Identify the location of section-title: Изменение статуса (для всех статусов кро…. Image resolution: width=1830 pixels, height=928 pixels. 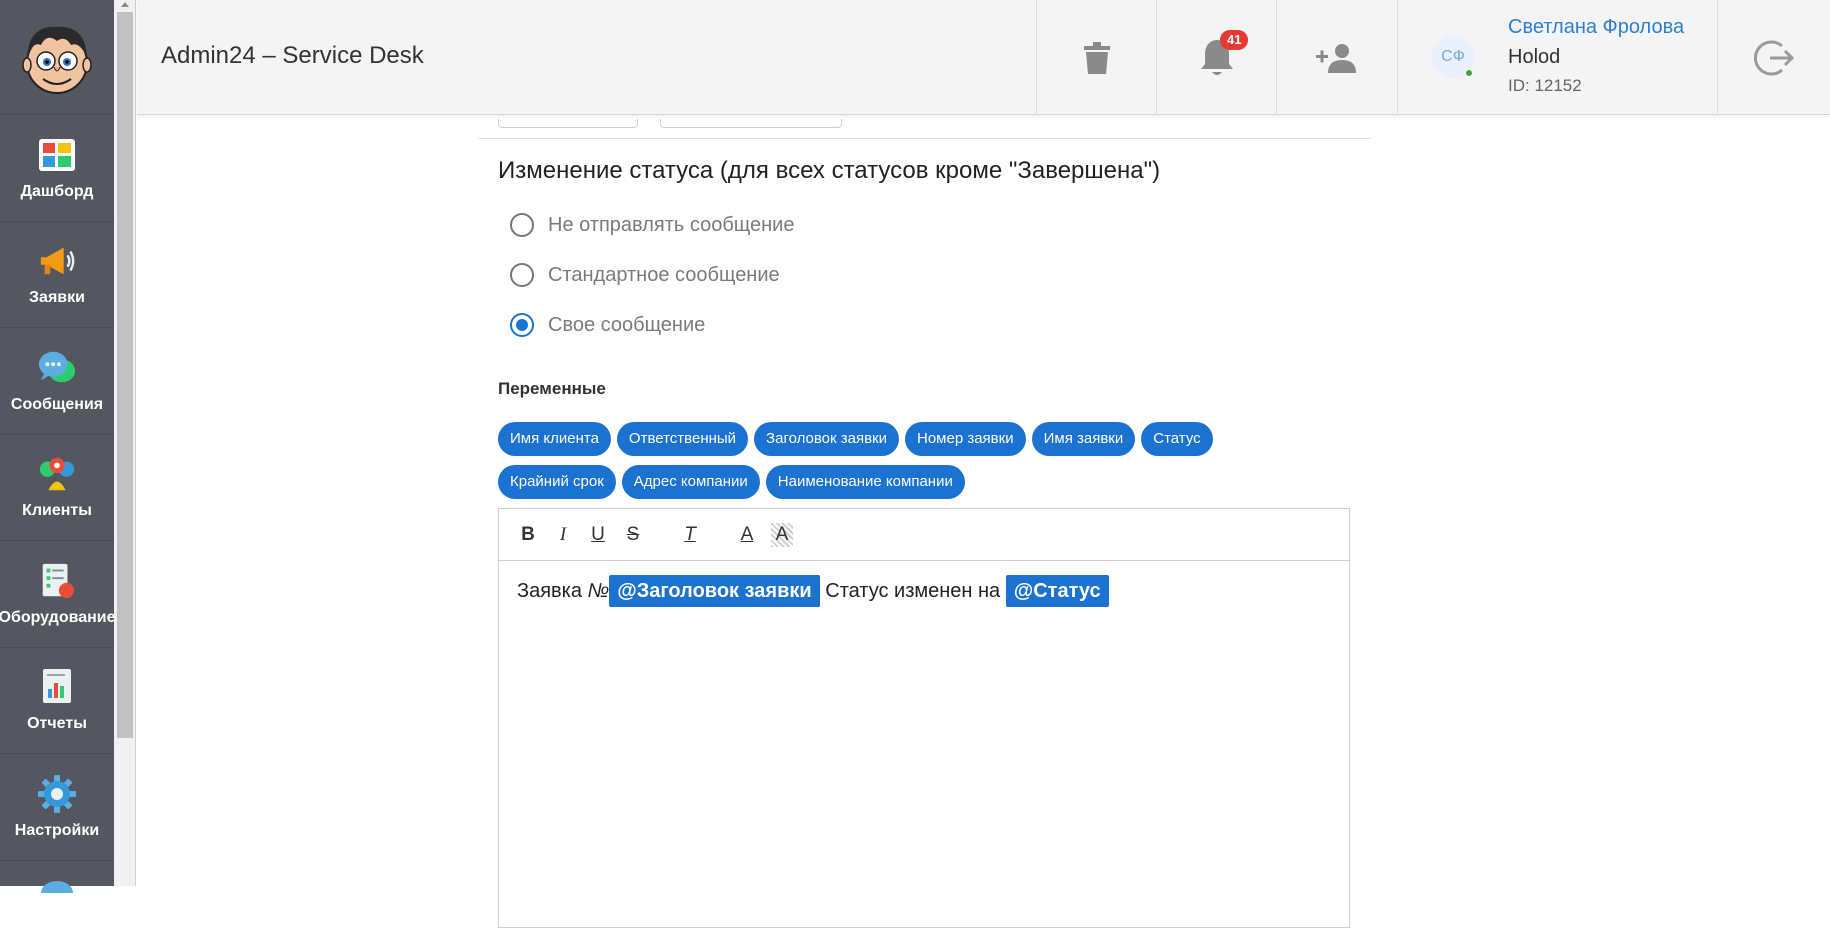
(829, 170).